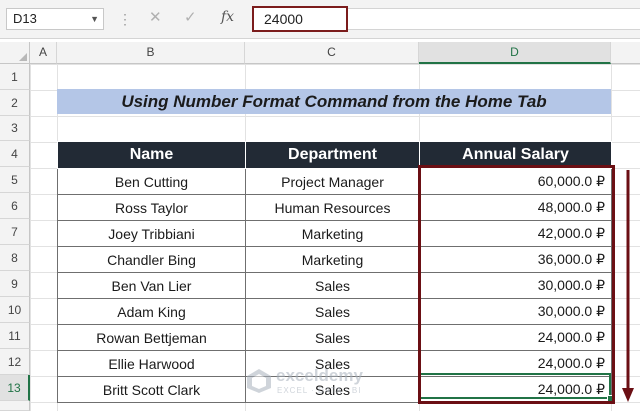 The height and width of the screenshot is (411, 640). What do you see at coordinates (151, 311) in the screenshot?
I see `name-cell: Adam King` at bounding box center [151, 311].